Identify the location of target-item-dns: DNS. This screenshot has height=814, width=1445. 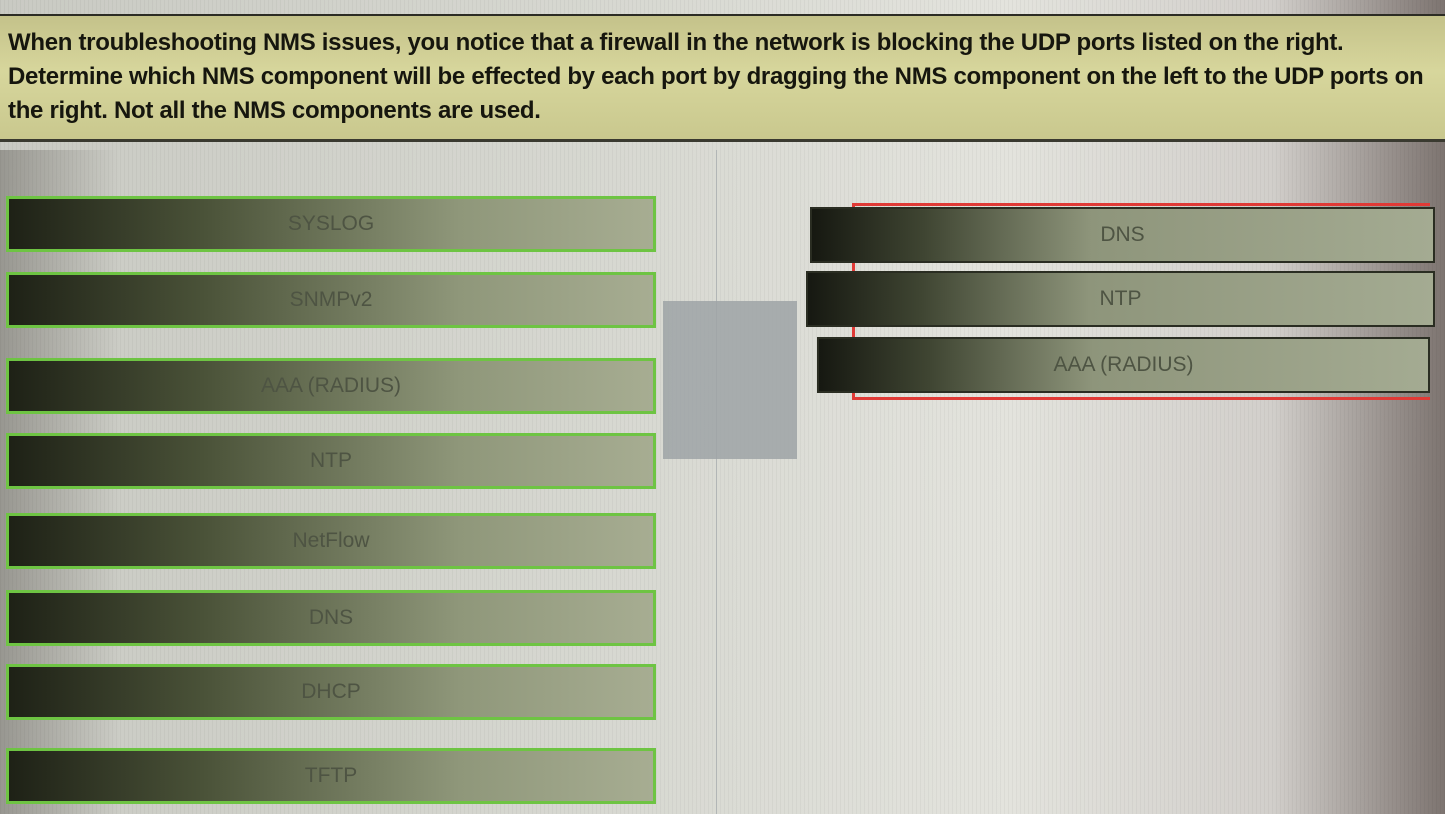
(1122, 235).